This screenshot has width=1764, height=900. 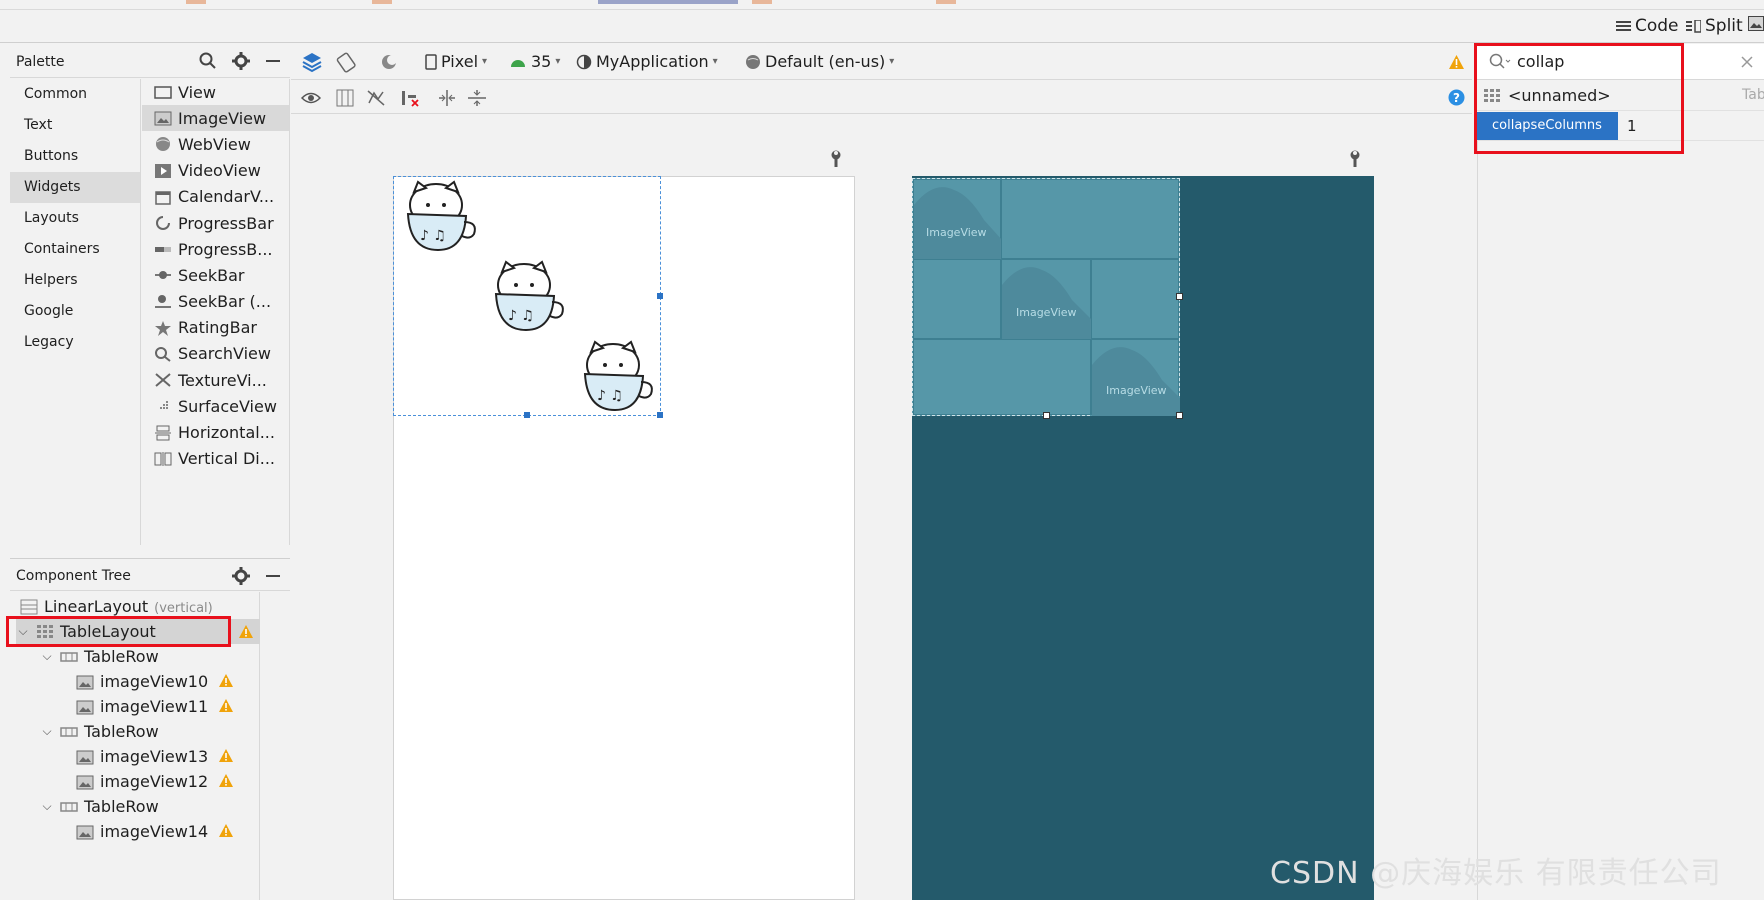 What do you see at coordinates (215, 144) in the screenshot?
I see `palette-item-webview: WebView` at bounding box center [215, 144].